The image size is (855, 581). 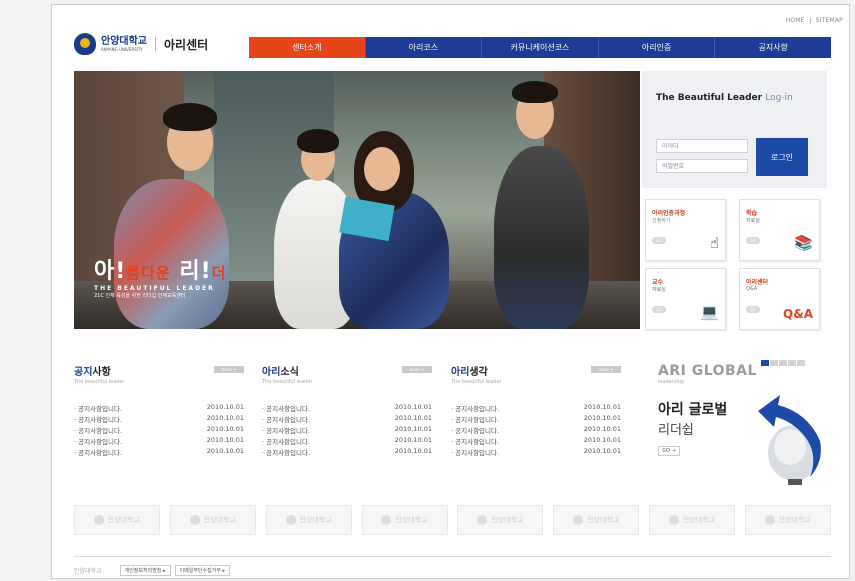 I want to click on user-id-input: 아이디, so click(x=702, y=146).